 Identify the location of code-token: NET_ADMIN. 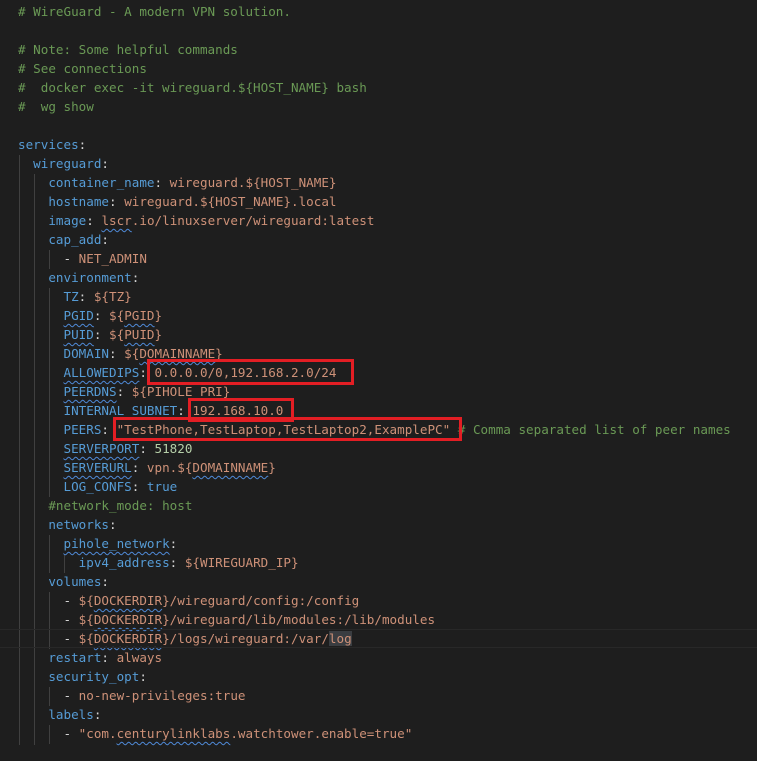
(112, 258).